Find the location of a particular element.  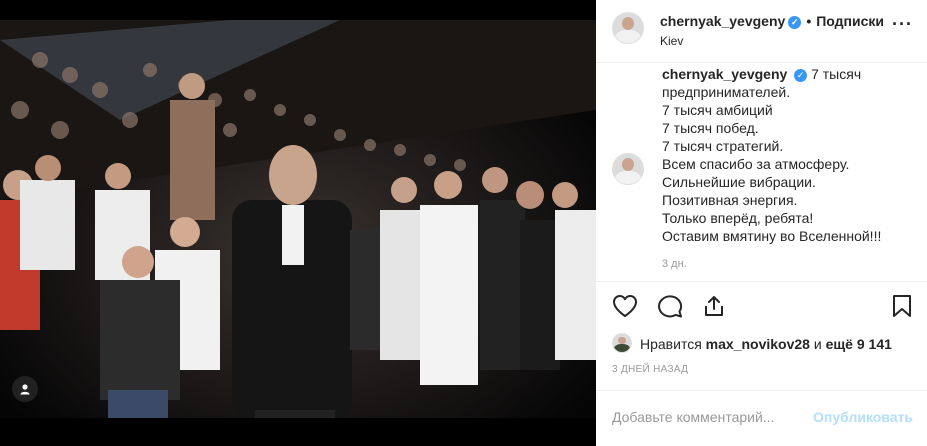

author-username: chernyak_yevgeny is located at coordinates (722, 21).